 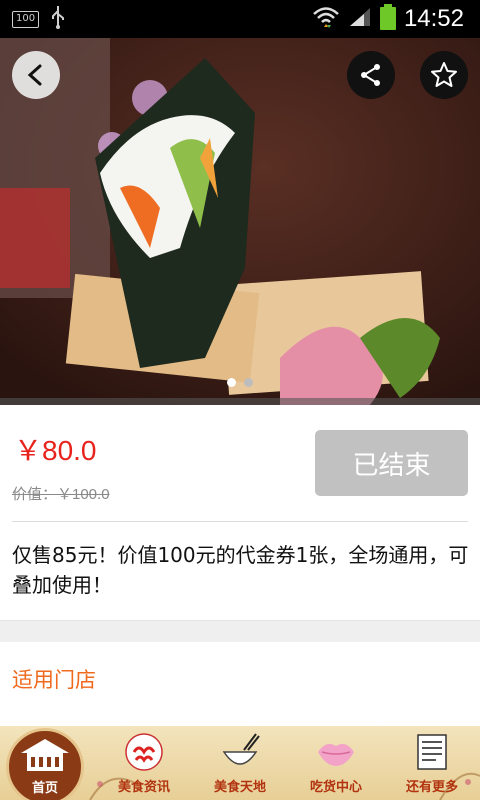 I want to click on nav-more: 还有更多, so click(x=432, y=763).